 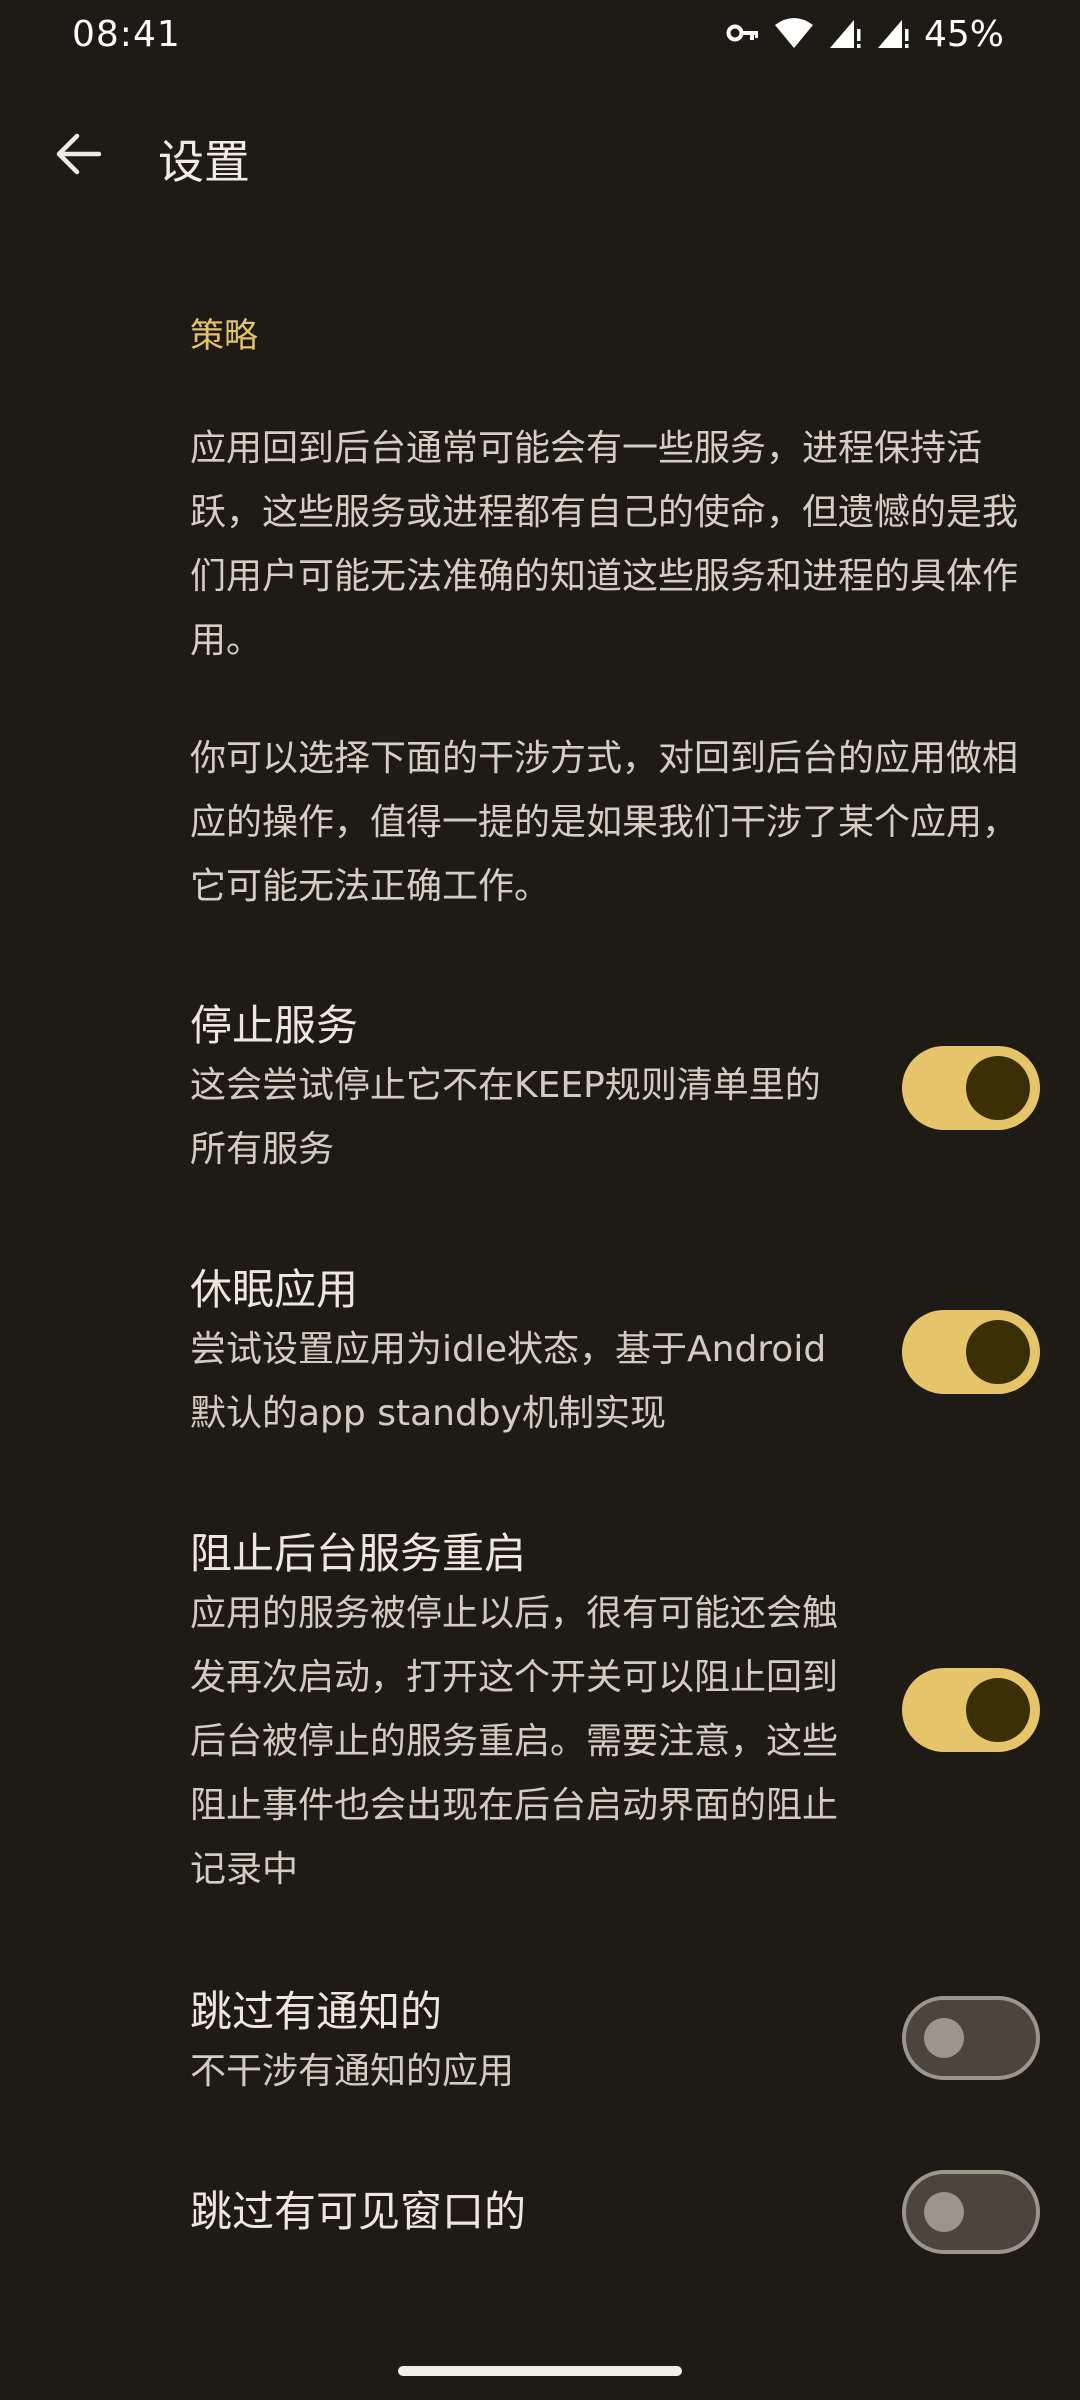 What do you see at coordinates (540, 2371) in the screenshot?
I see `home-indicator` at bounding box center [540, 2371].